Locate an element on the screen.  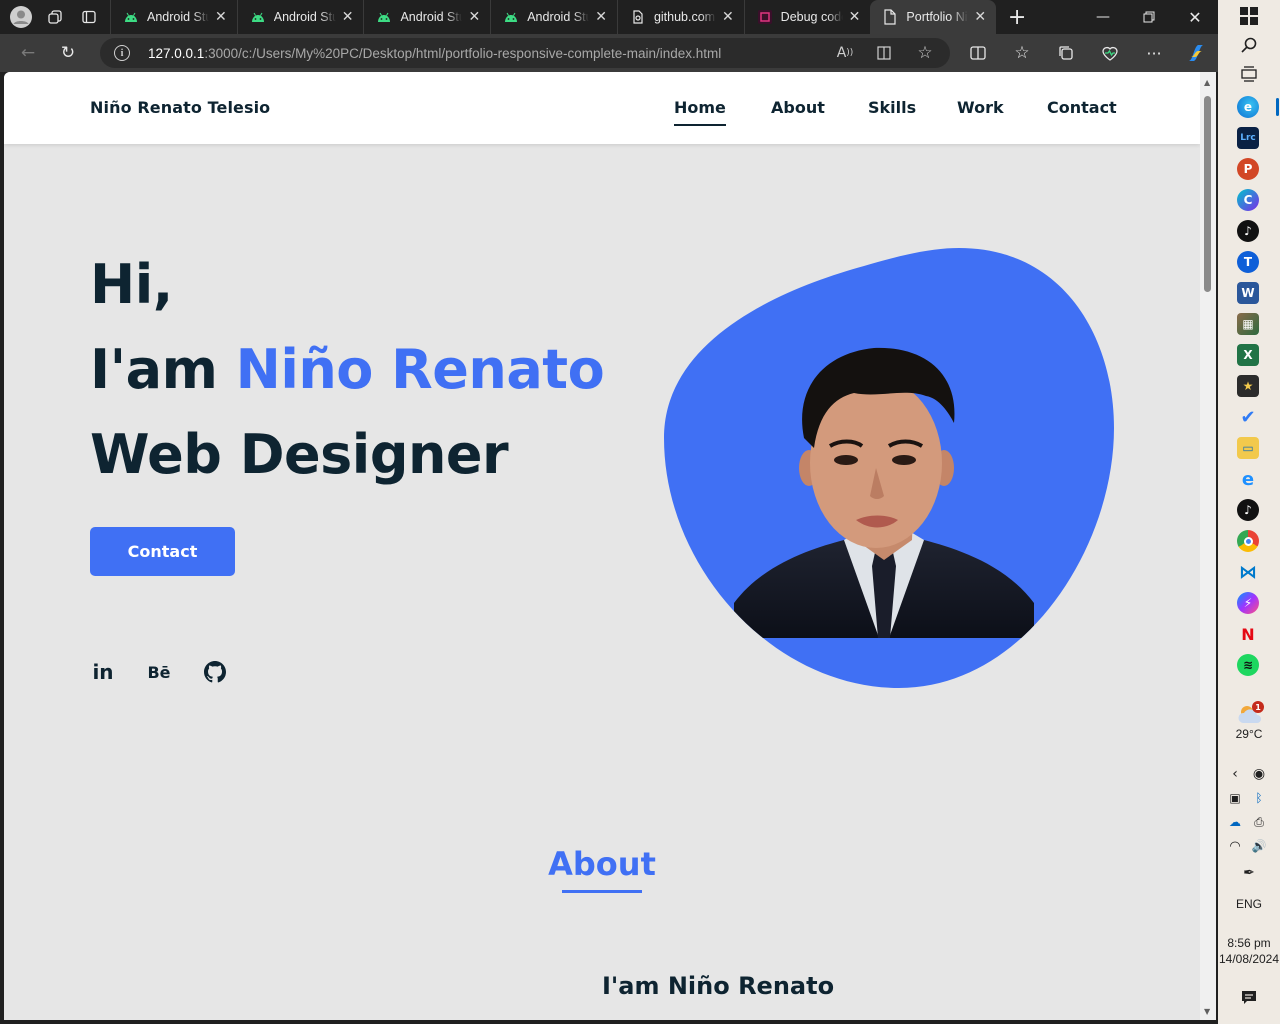
onedrive-icon: ☁ is located at coordinates (1235, 822).